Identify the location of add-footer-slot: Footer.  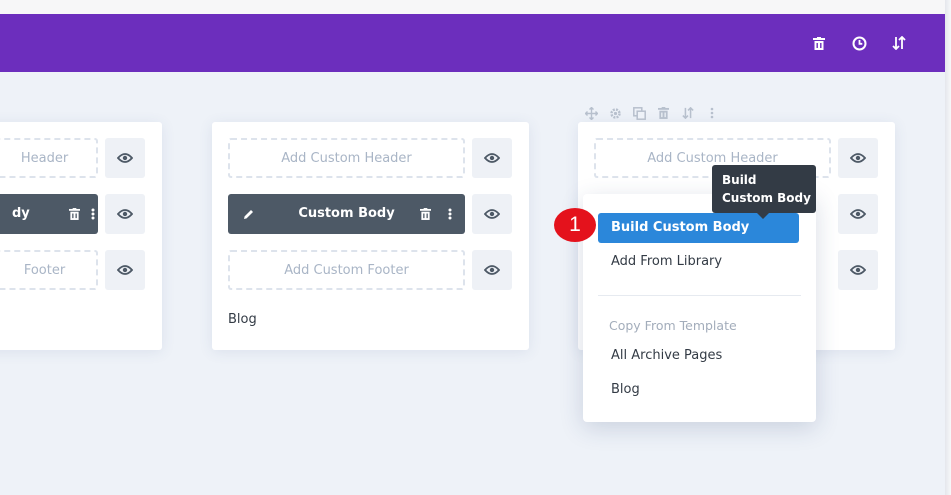
(49, 270).